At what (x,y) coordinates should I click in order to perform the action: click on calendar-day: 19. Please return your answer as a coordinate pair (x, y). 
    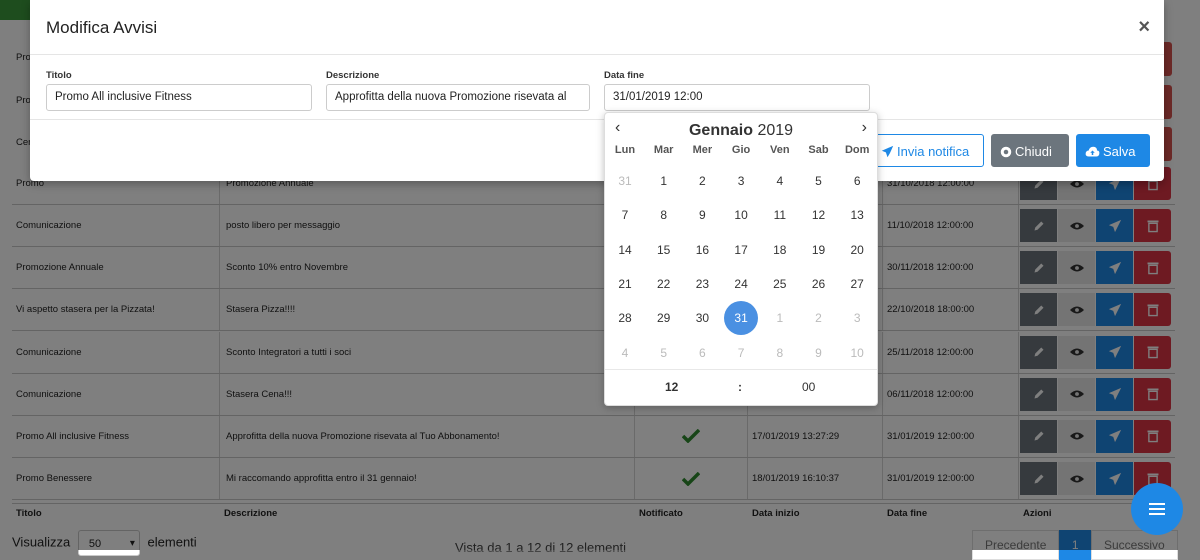
    Looking at the image, I should click on (819, 250).